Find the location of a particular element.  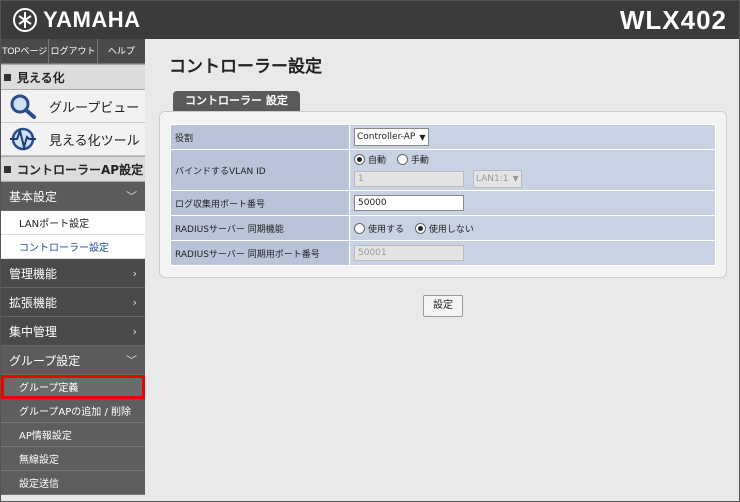

table-row: 役割 Controller-AP ▼ is located at coordinates (443, 137).